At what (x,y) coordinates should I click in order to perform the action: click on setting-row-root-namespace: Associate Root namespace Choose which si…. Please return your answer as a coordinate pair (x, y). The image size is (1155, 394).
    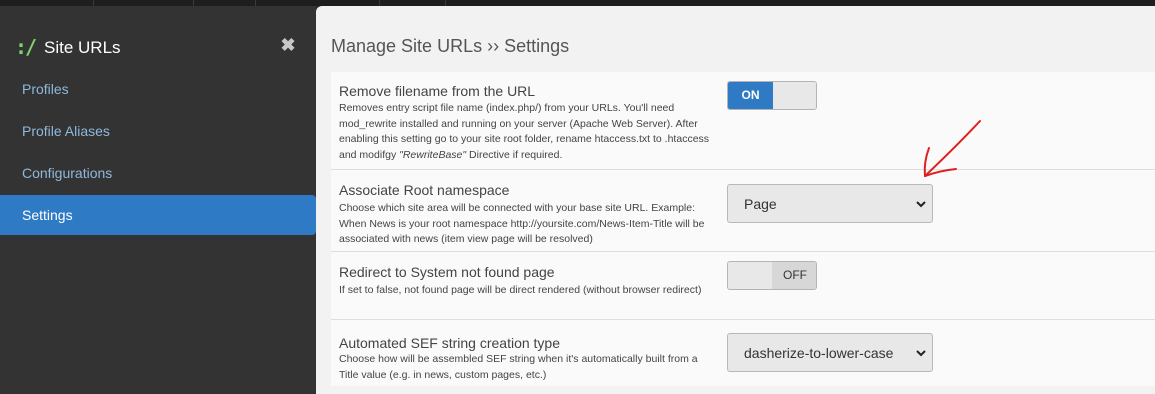
    Looking at the image, I should click on (743, 211).